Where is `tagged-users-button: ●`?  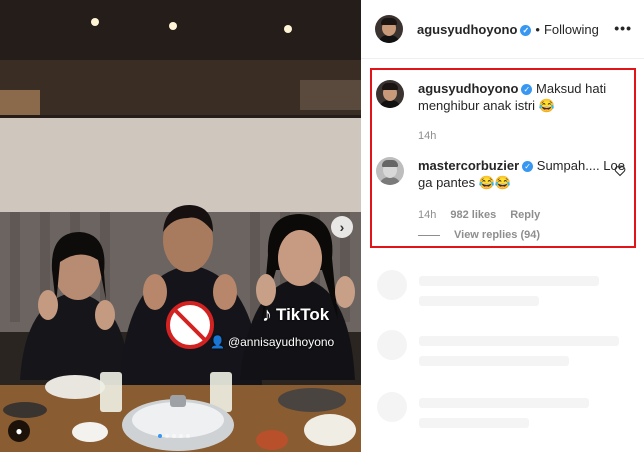 tagged-users-button: ● is located at coordinates (19, 431).